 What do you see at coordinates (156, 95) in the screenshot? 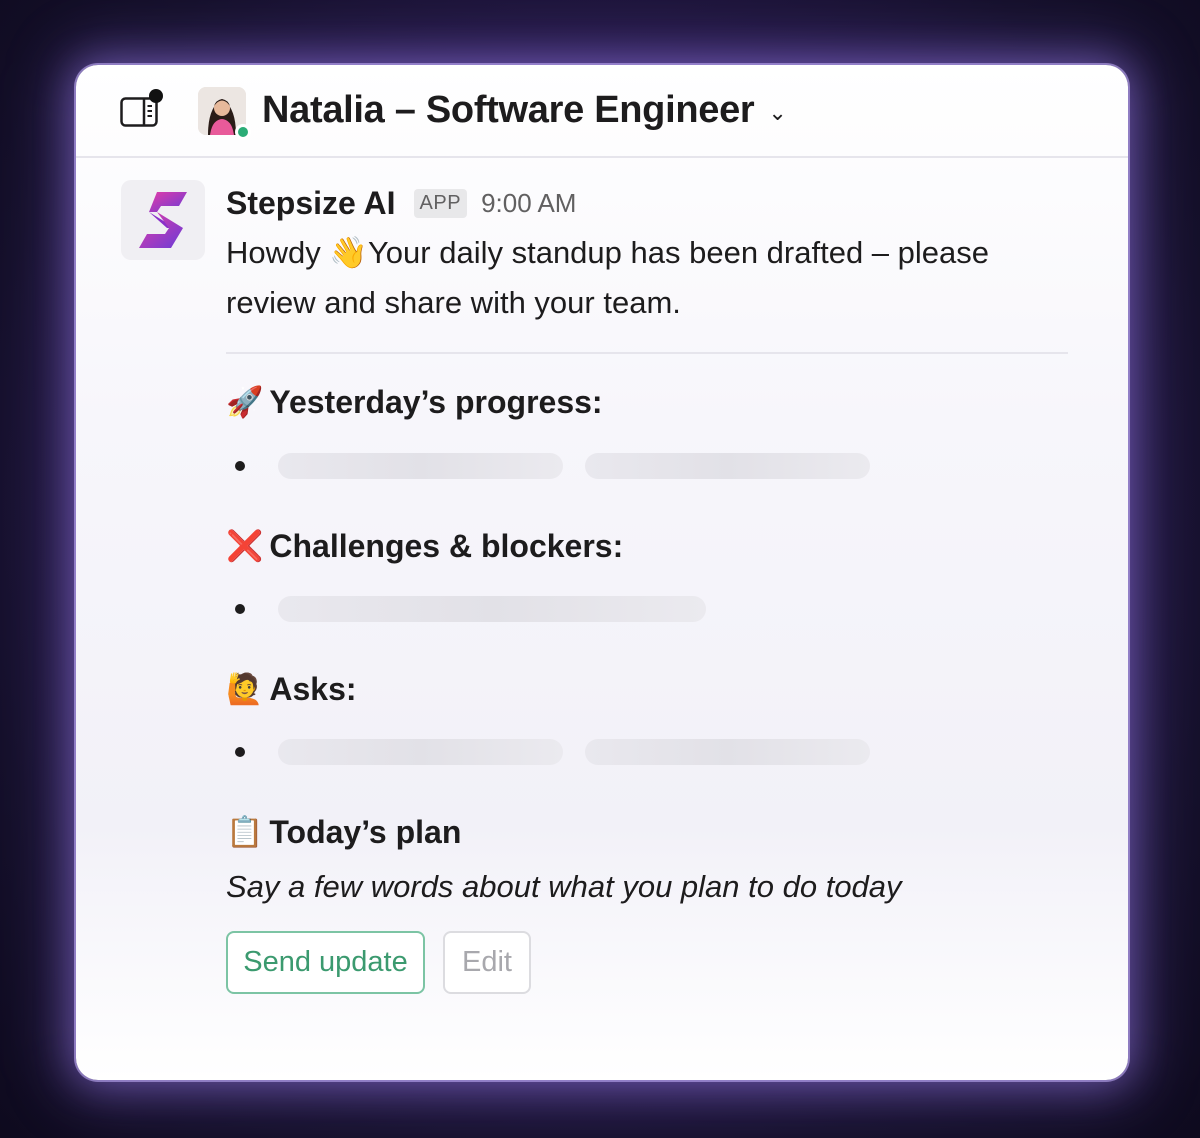
I see `notification-dot` at bounding box center [156, 95].